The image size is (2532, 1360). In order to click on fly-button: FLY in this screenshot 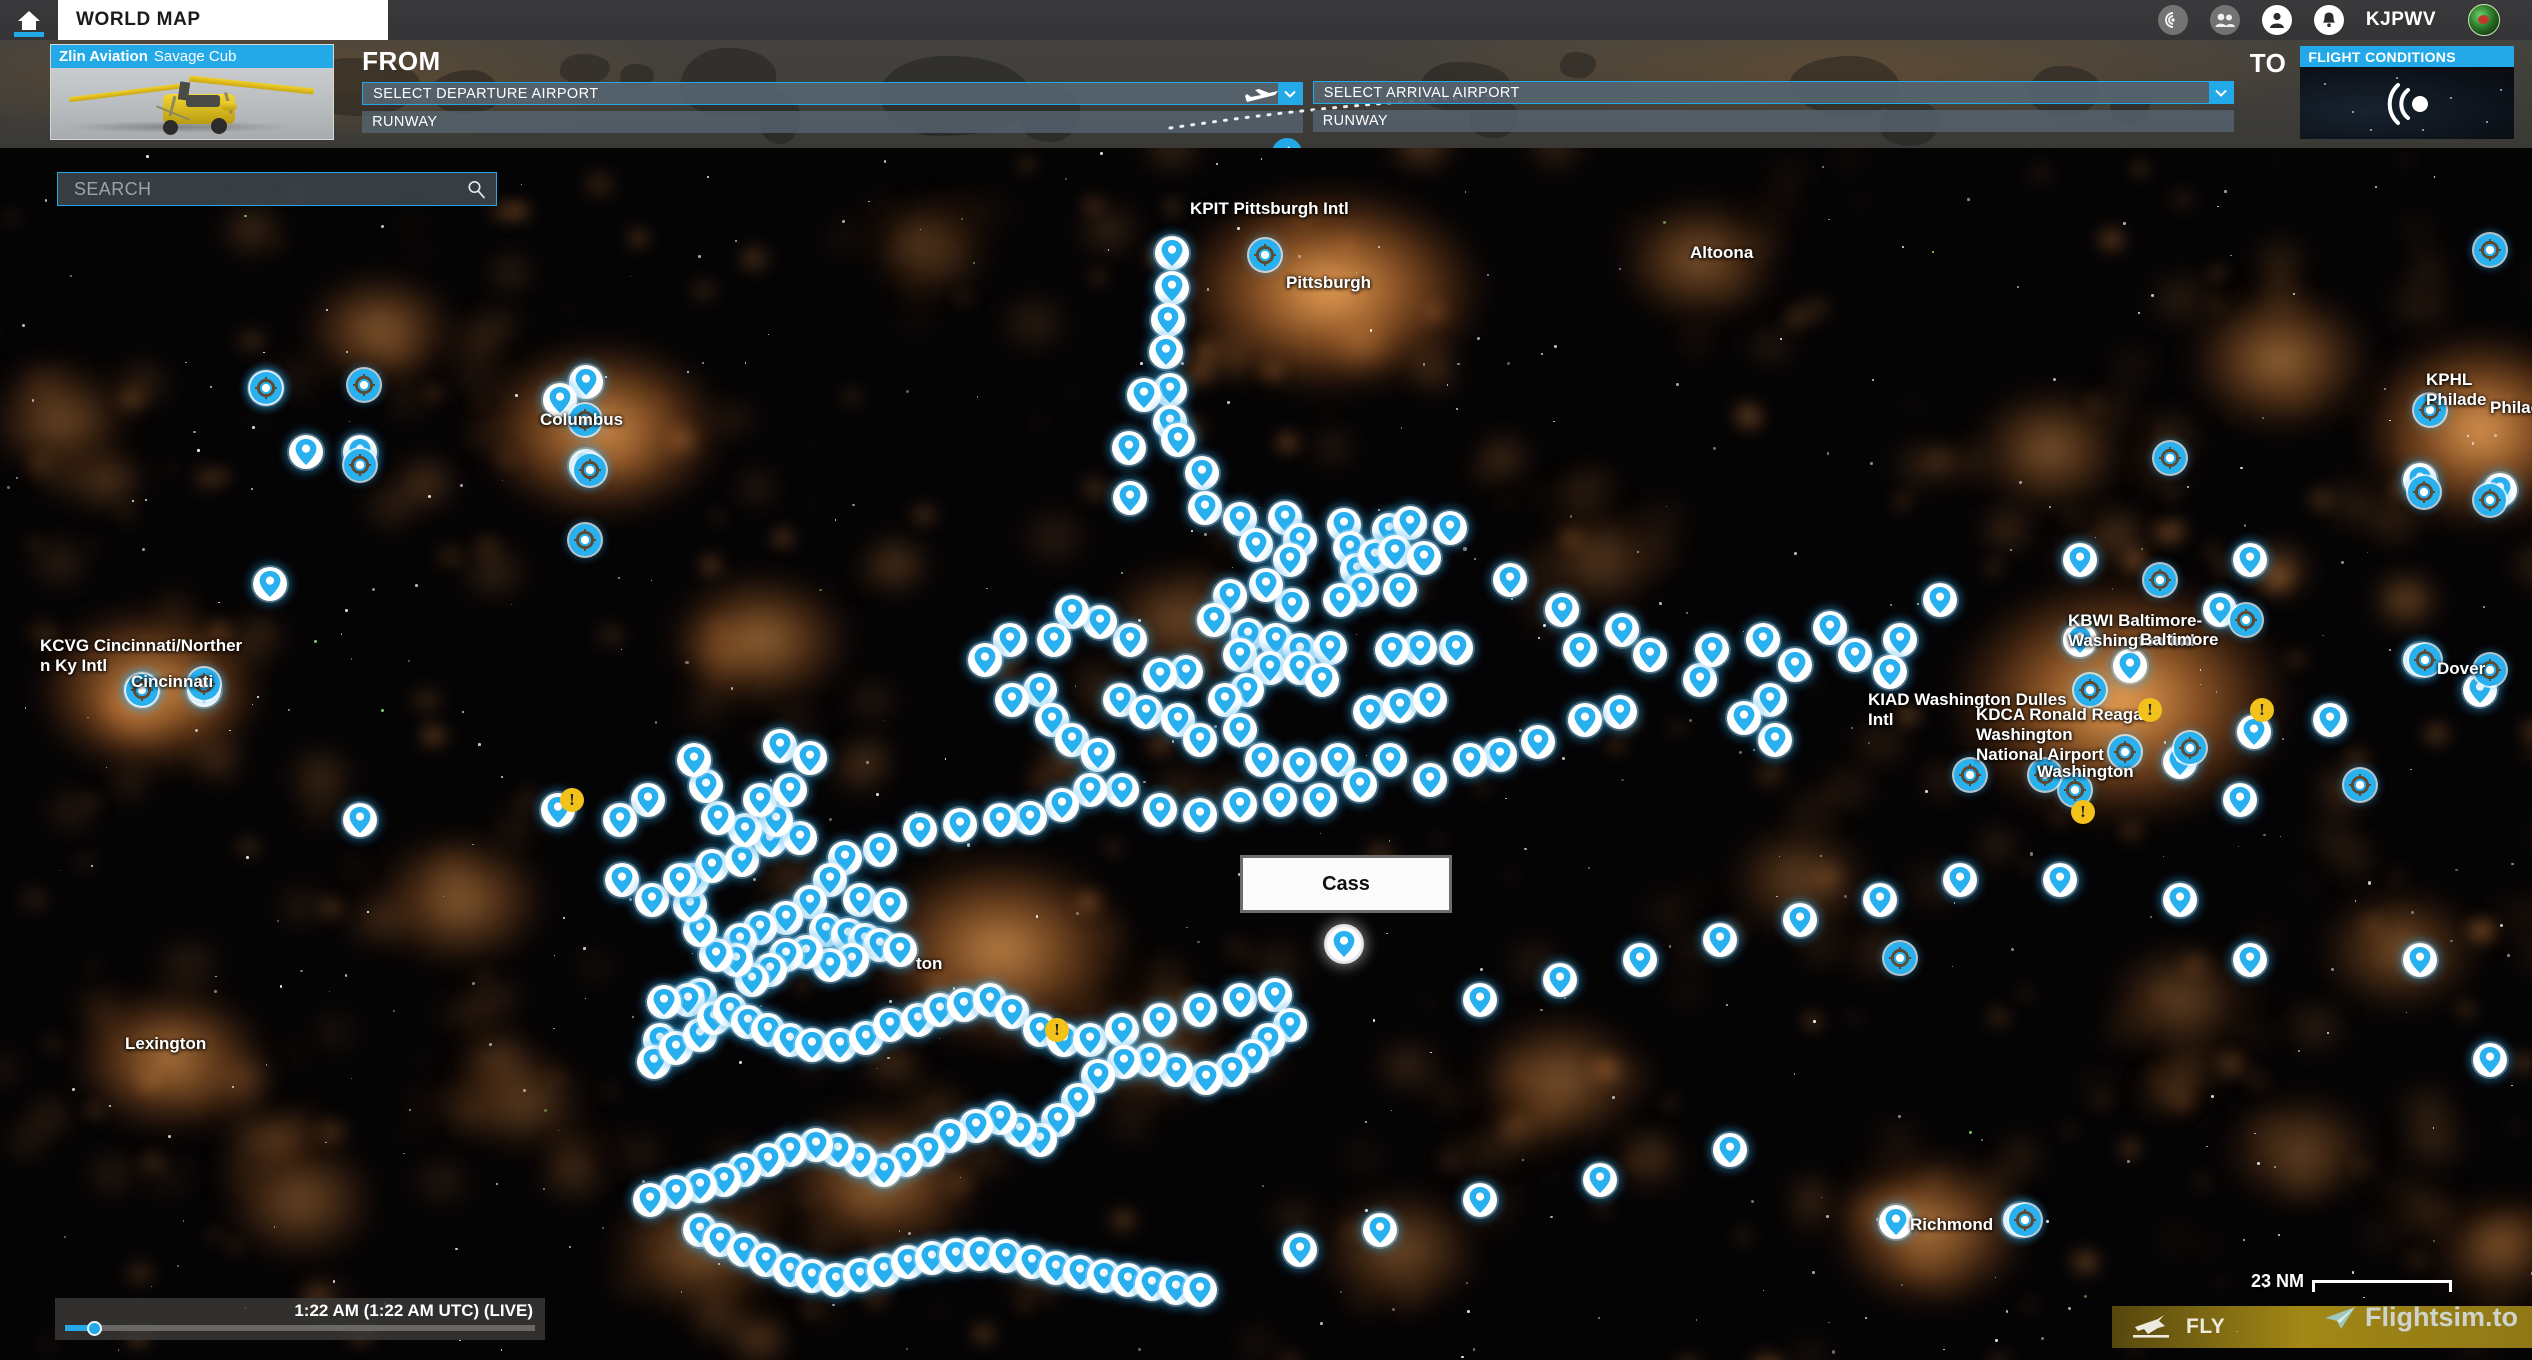, I will do `click(2168, 1327)`.